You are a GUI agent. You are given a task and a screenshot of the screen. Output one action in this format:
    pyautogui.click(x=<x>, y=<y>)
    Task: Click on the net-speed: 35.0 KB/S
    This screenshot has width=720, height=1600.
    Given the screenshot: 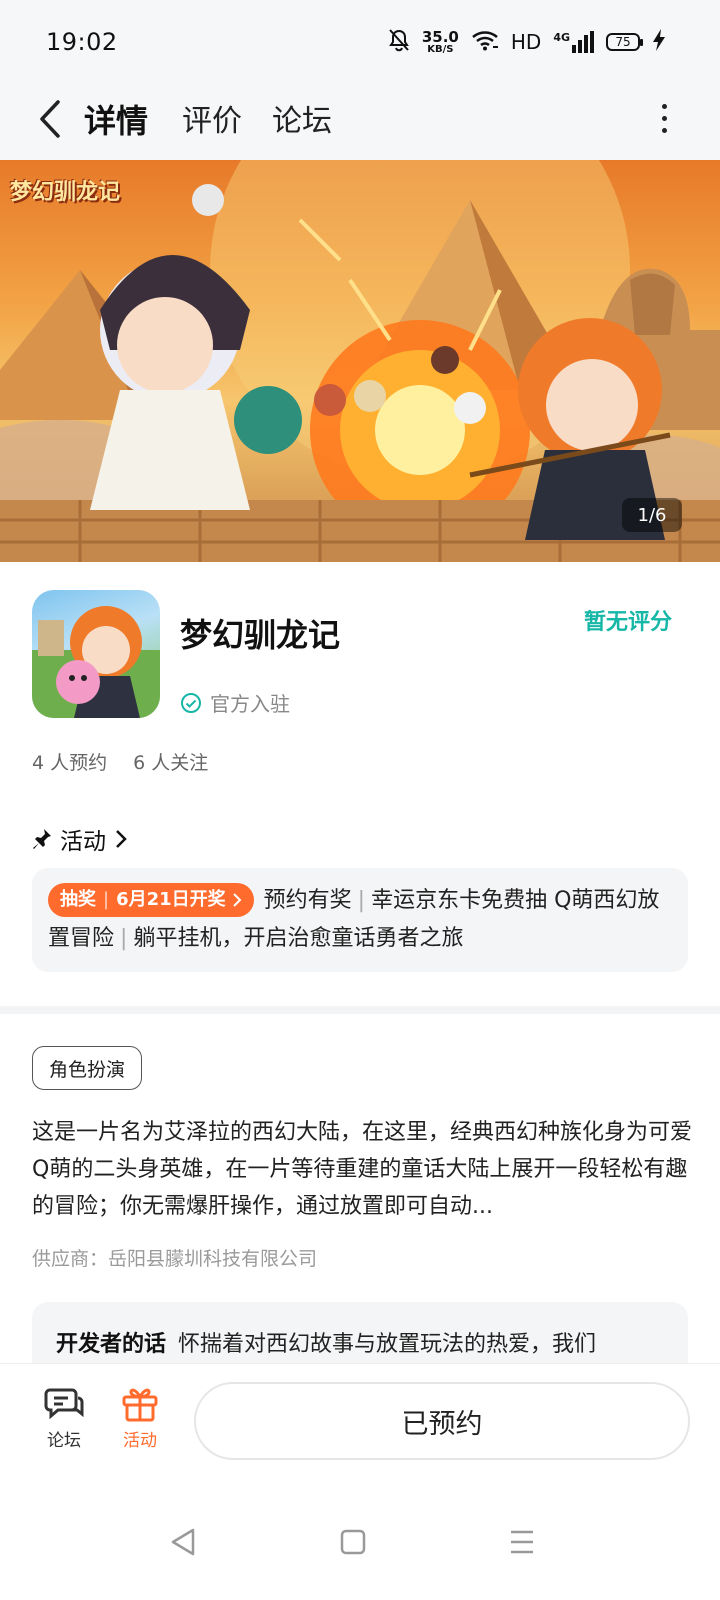 What is the action you would take?
    pyautogui.click(x=440, y=41)
    